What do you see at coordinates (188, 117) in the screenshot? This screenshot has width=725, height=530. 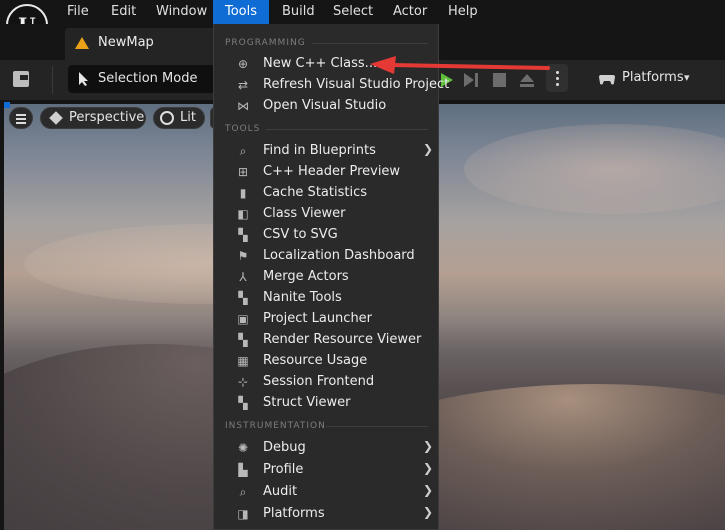 I see `view-mode-label: Lit` at bounding box center [188, 117].